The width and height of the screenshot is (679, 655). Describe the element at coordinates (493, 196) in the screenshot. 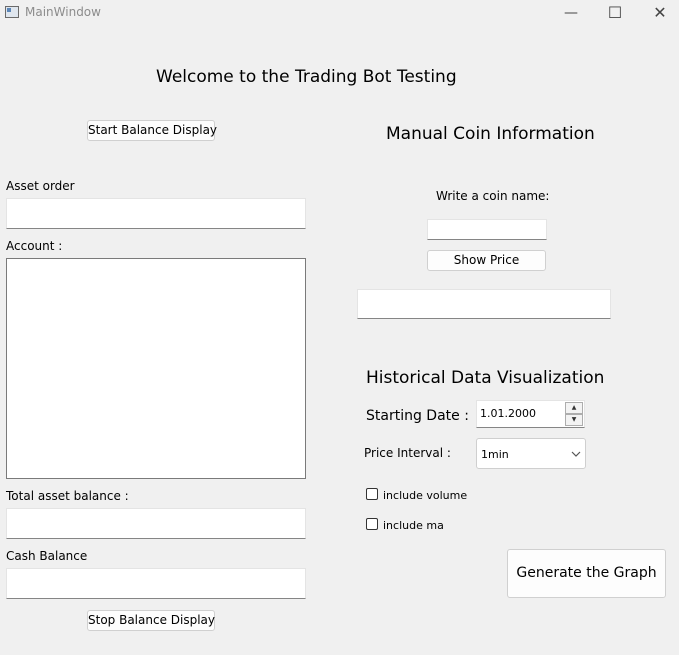

I see `coin-name-prompt: Write a coin name:` at that location.